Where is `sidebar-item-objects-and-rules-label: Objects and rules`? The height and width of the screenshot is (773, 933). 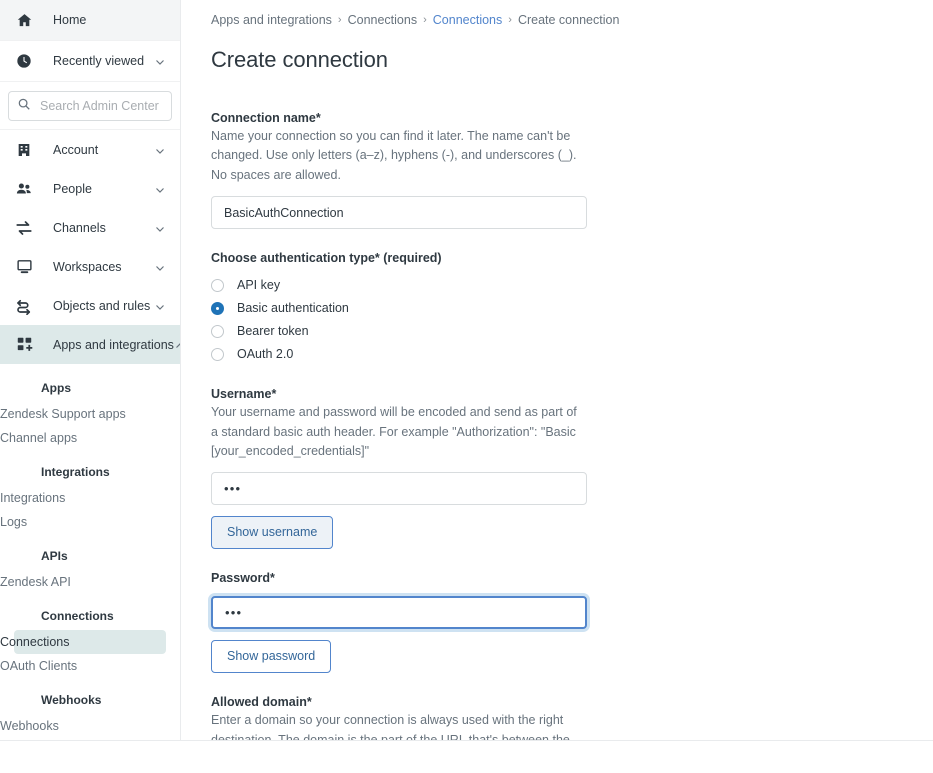
sidebar-item-objects-and-rules-label: Objects and rules is located at coordinates (102, 305).